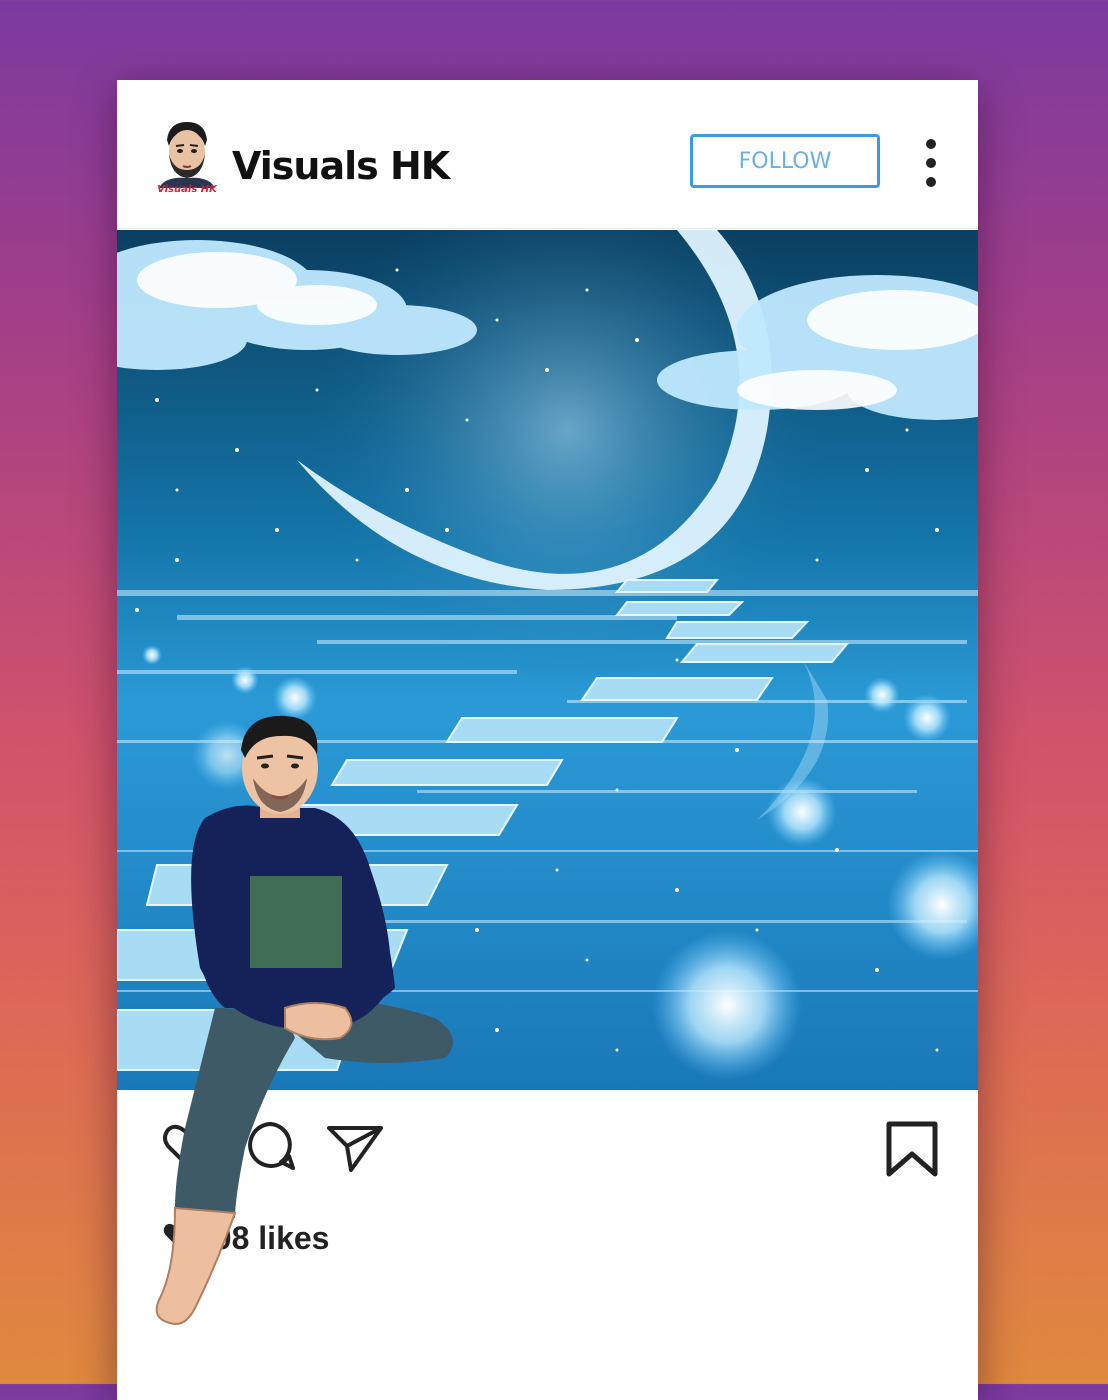 The height and width of the screenshot is (1400, 1108). I want to click on avatar-face-icon, so click(187, 155).